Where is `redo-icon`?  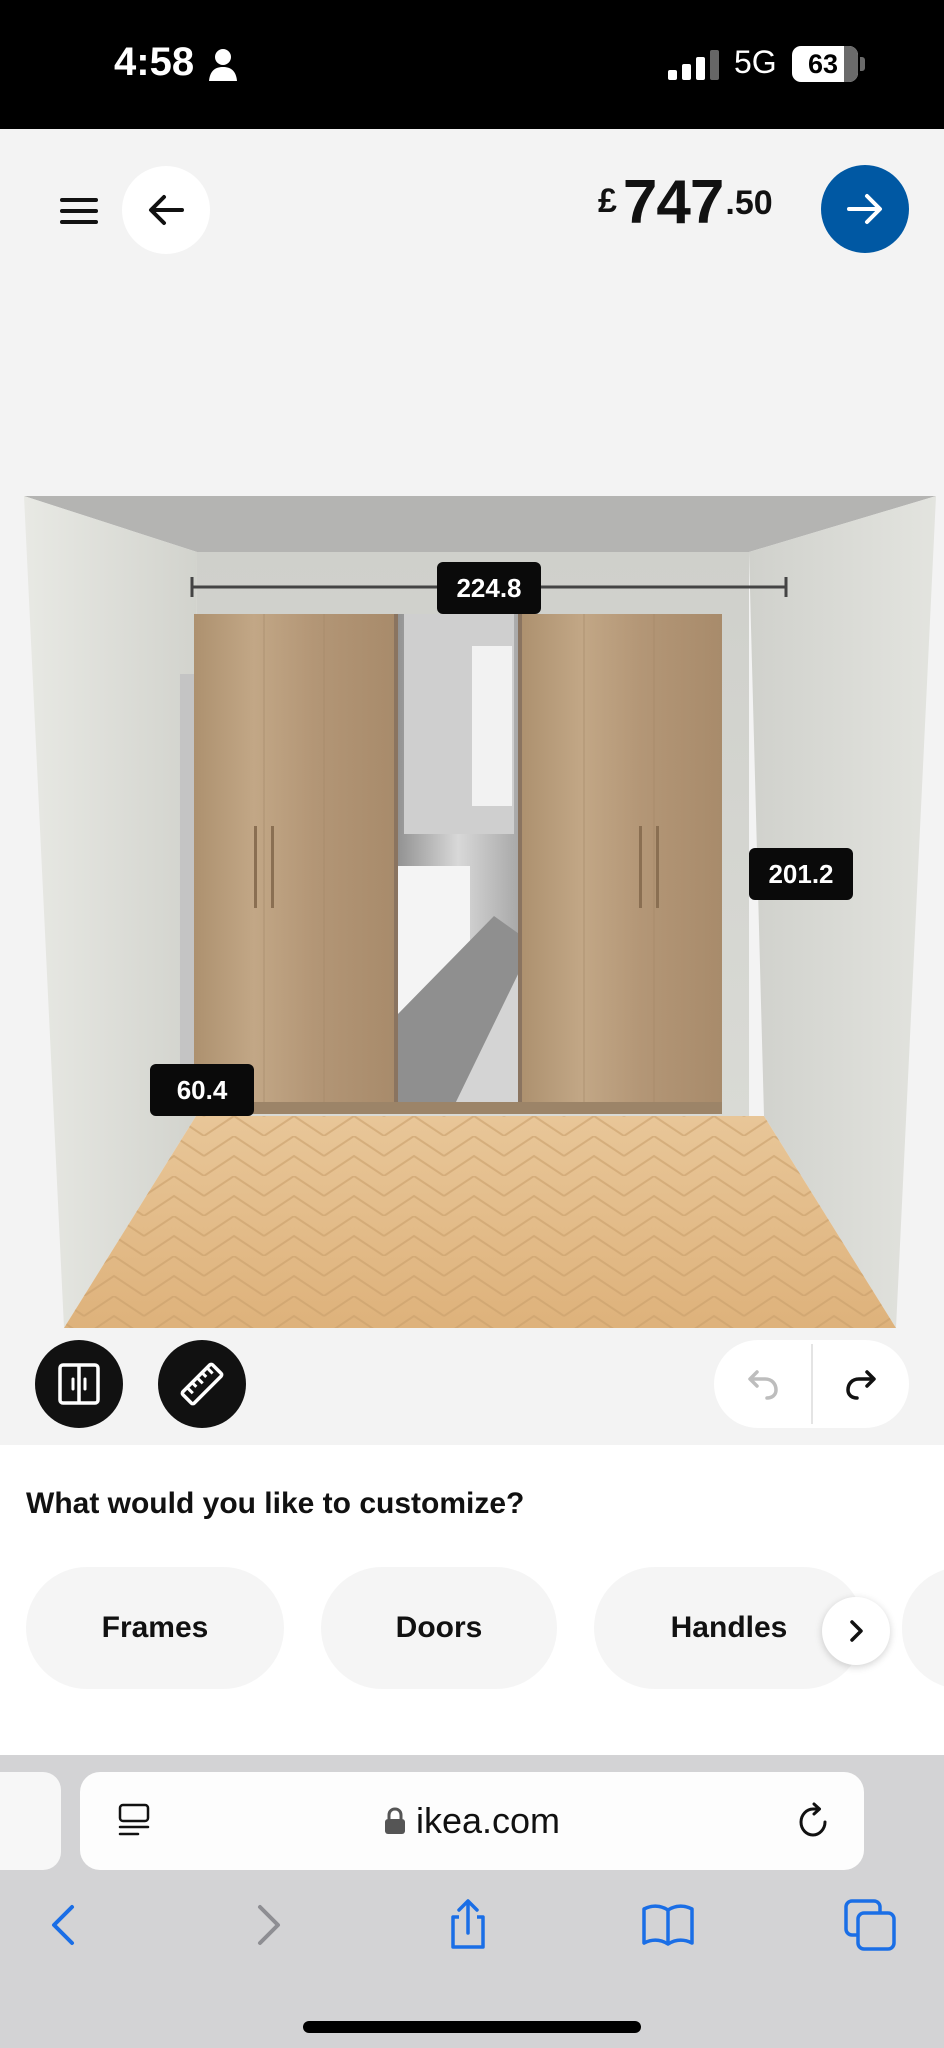 redo-icon is located at coordinates (860, 1385).